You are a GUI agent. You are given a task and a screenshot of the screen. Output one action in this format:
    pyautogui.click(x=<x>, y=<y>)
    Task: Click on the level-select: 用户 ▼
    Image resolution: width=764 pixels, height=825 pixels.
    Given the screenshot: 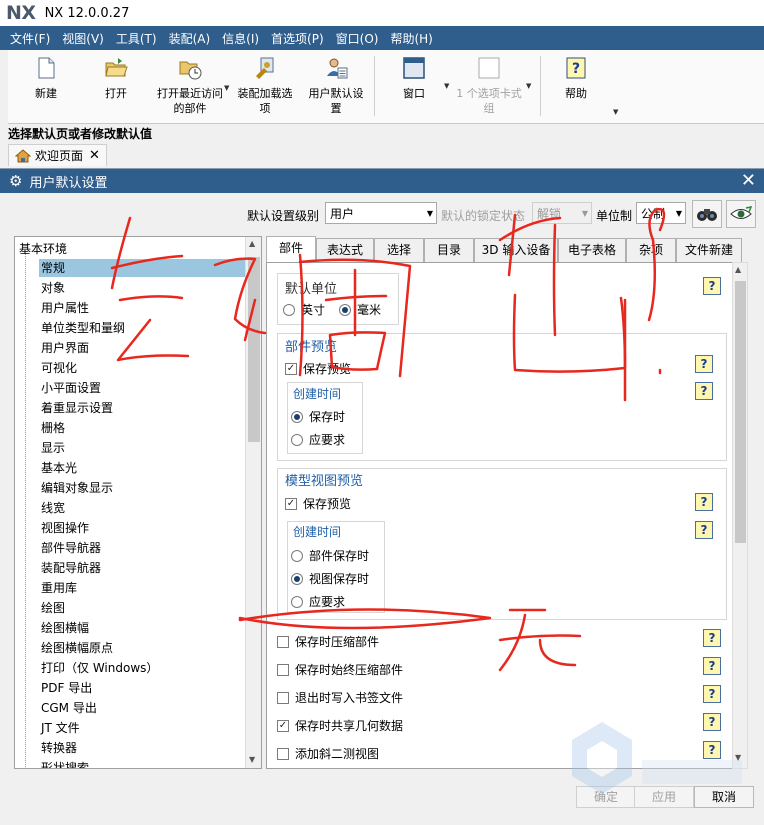 What is the action you would take?
    pyautogui.click(x=381, y=213)
    